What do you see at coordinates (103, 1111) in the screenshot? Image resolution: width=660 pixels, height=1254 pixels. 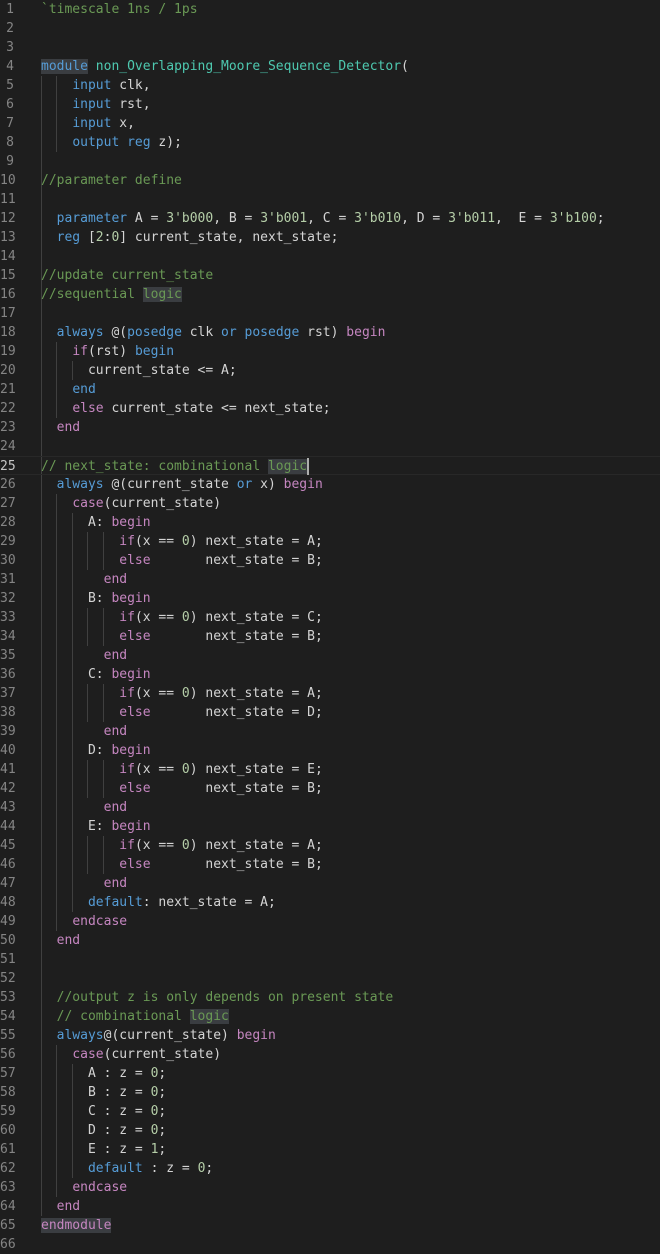 I see `code-text: C : z = 0;` at bounding box center [103, 1111].